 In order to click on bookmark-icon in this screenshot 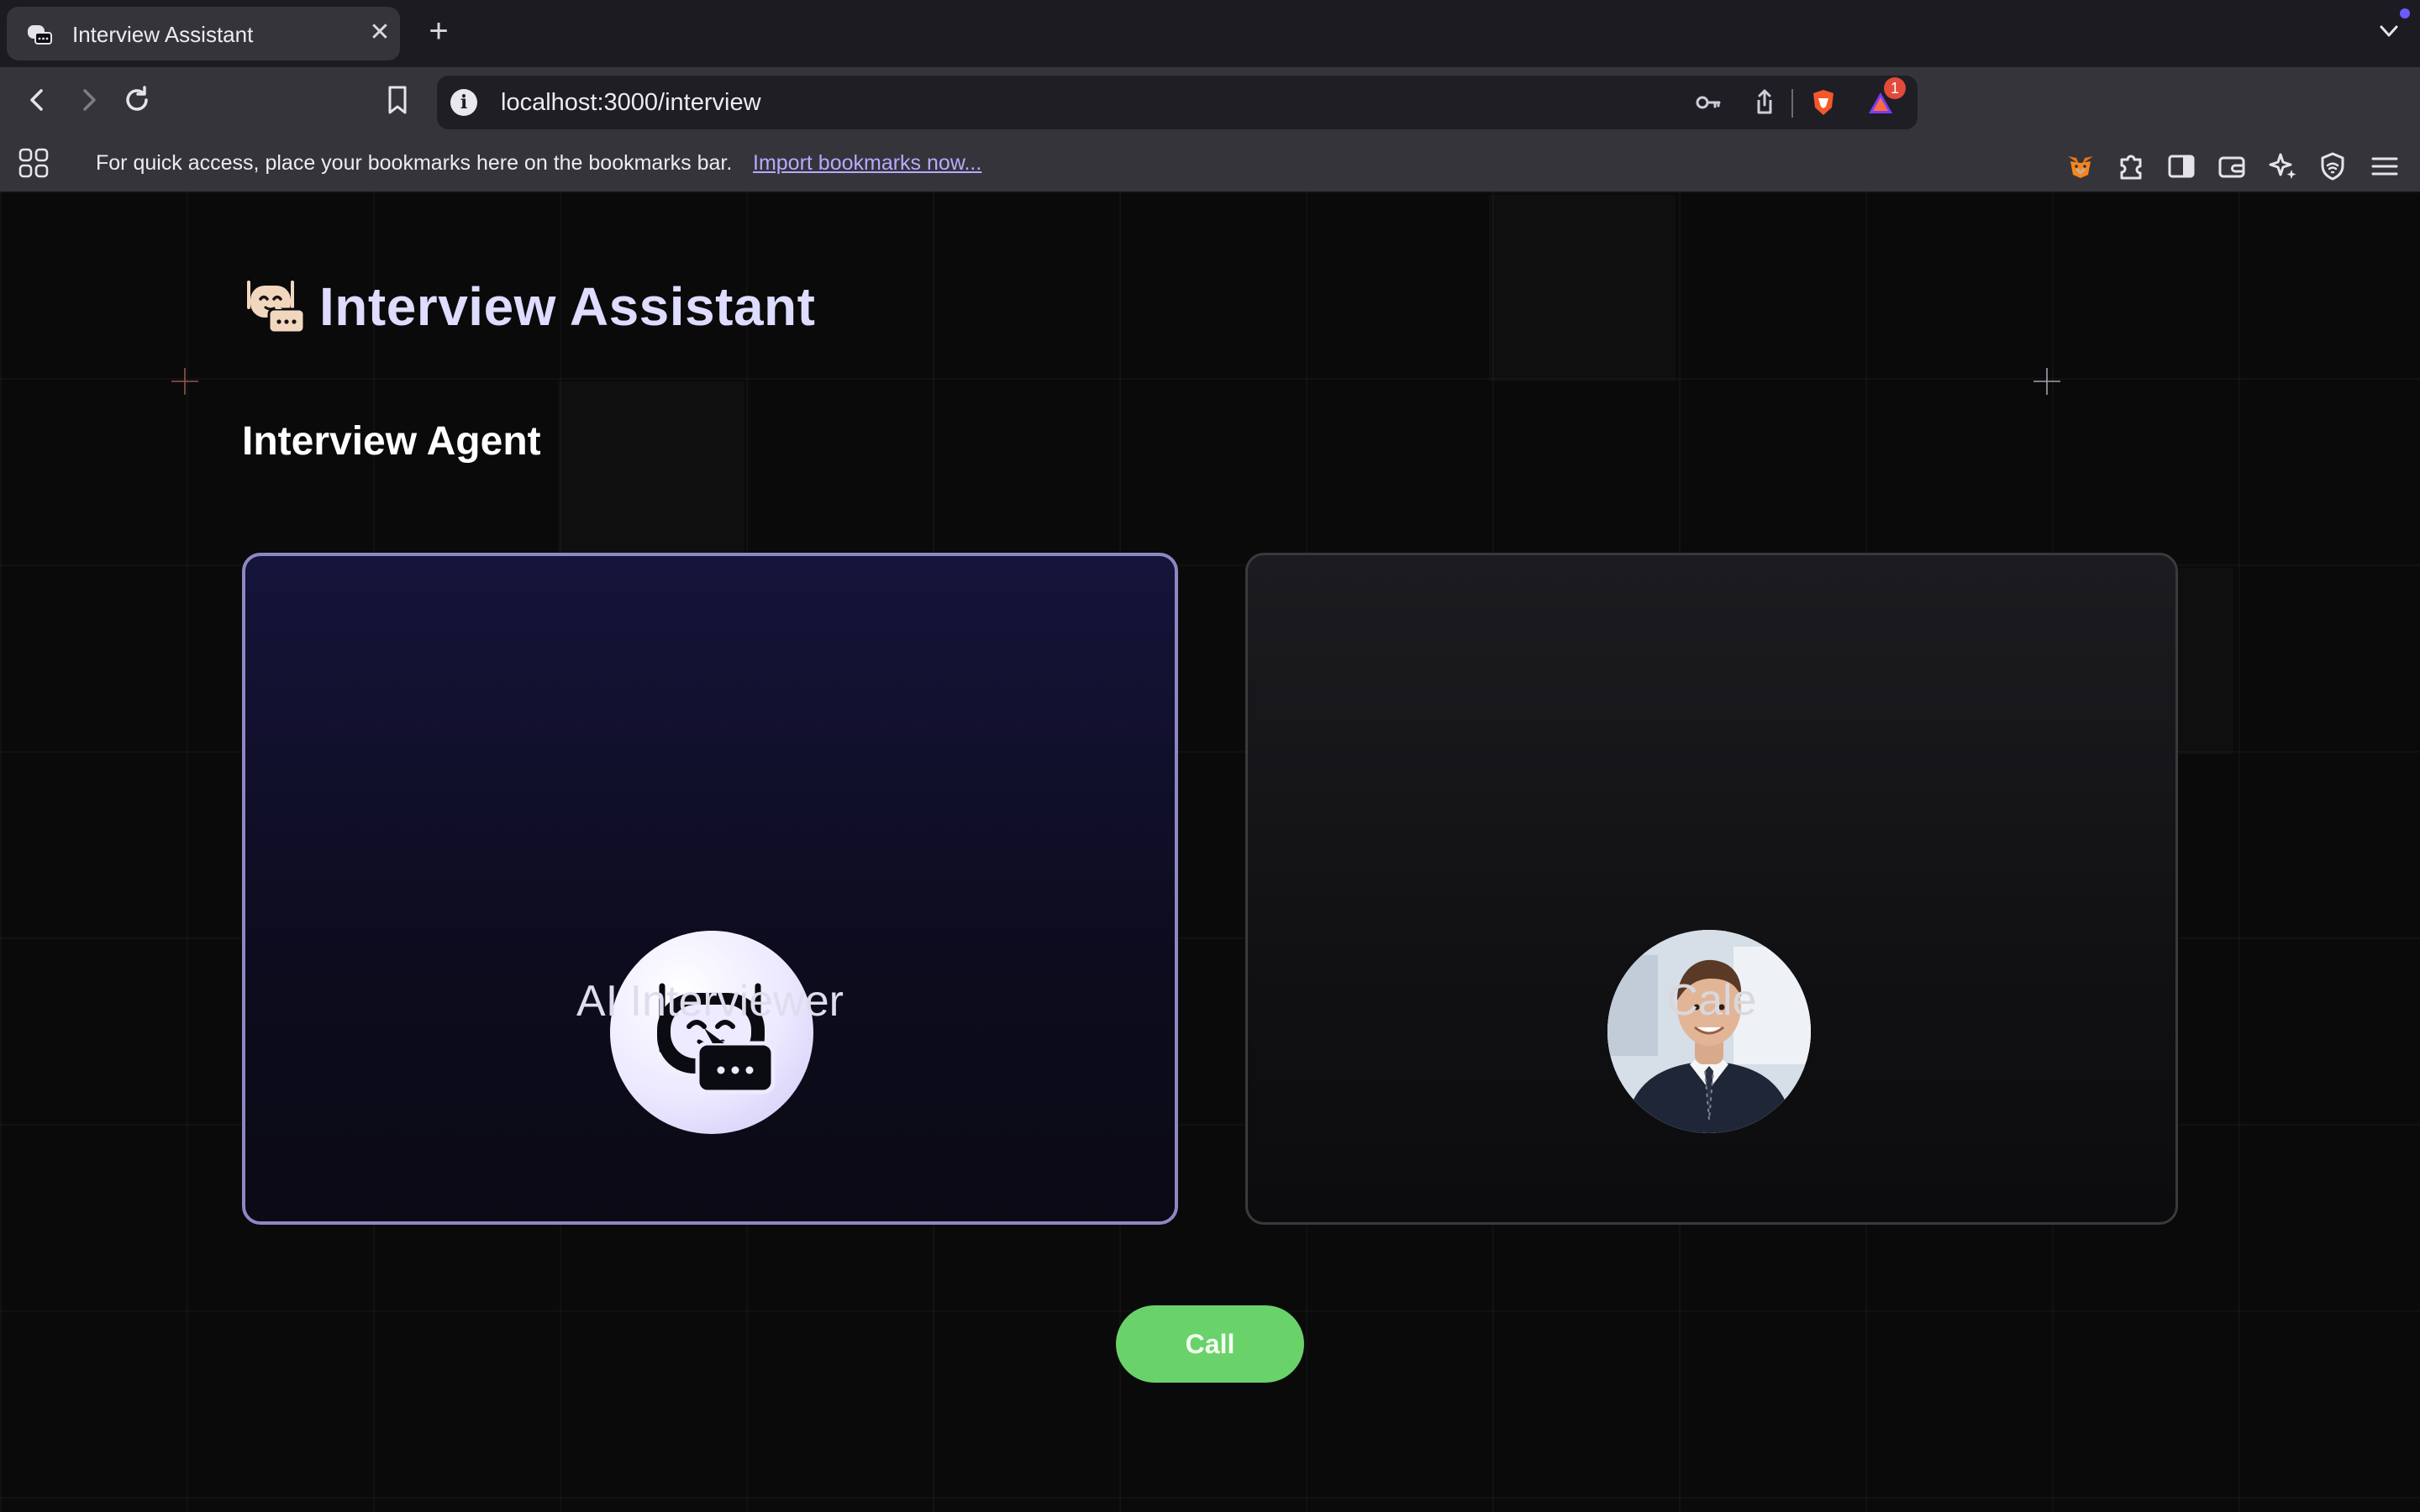, I will do `click(397, 100)`.